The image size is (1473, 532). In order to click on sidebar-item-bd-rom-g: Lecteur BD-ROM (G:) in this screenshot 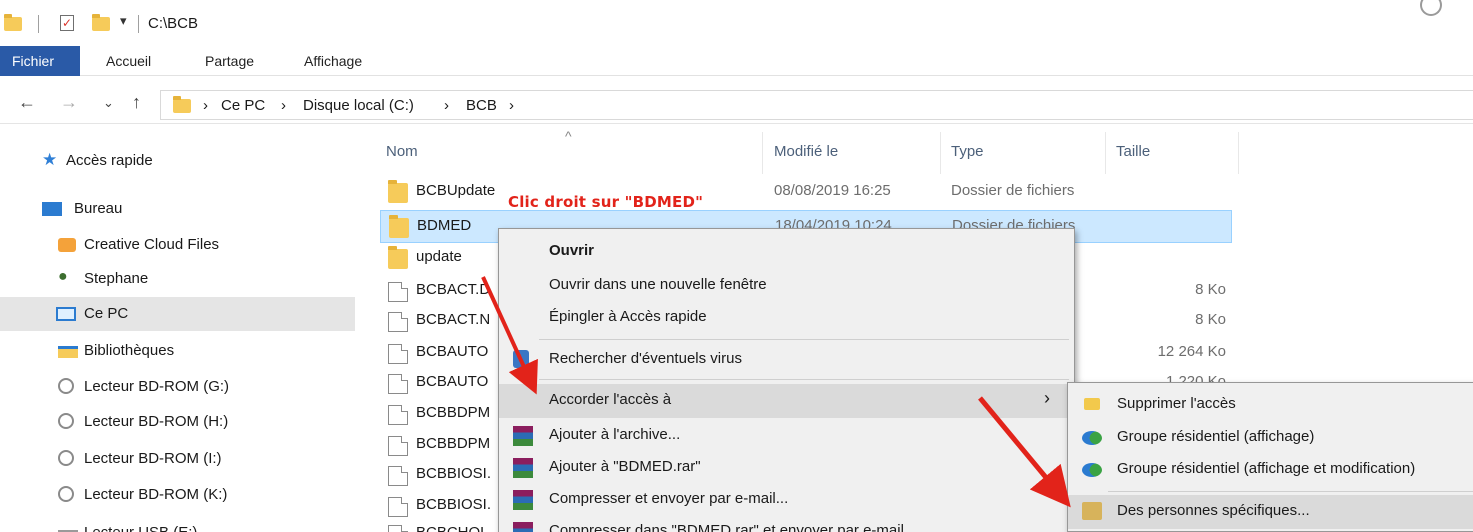, I will do `click(177, 387)`.